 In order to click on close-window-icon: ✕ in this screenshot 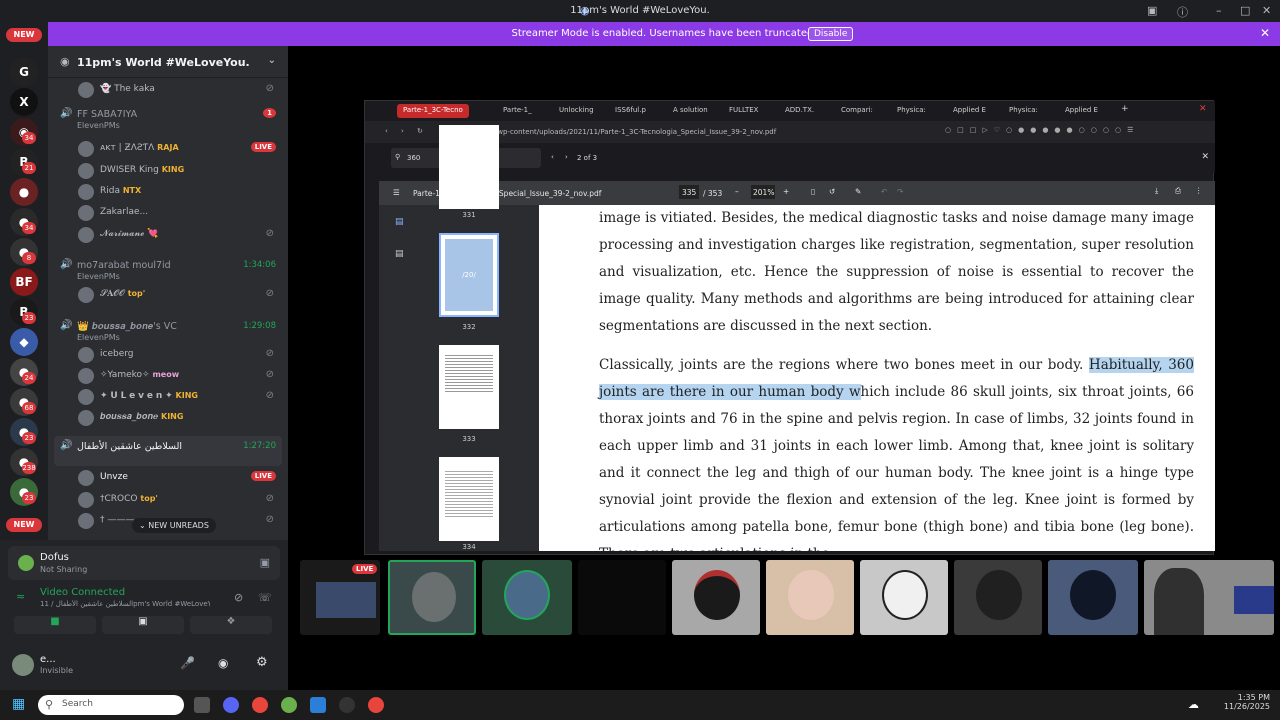, I will do `click(1266, 10)`.